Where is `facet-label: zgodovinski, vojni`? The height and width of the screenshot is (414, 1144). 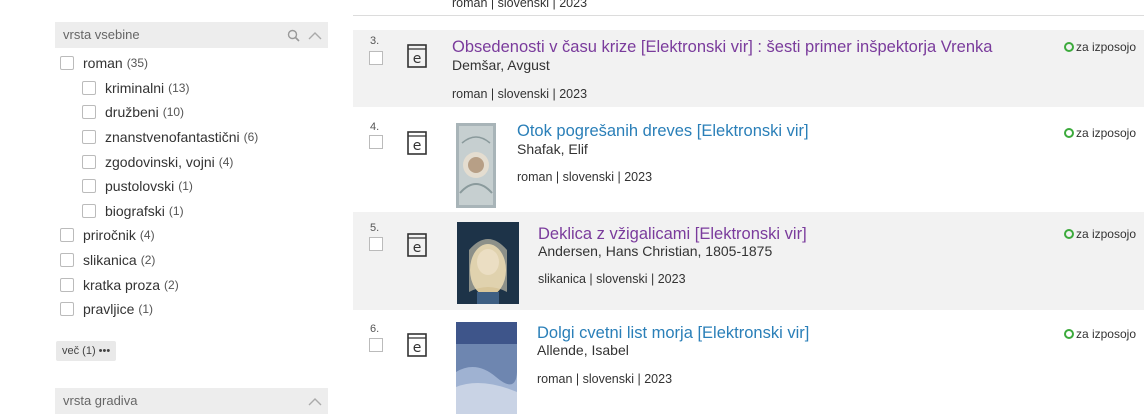
facet-label: zgodovinski, vojni is located at coordinates (160, 161).